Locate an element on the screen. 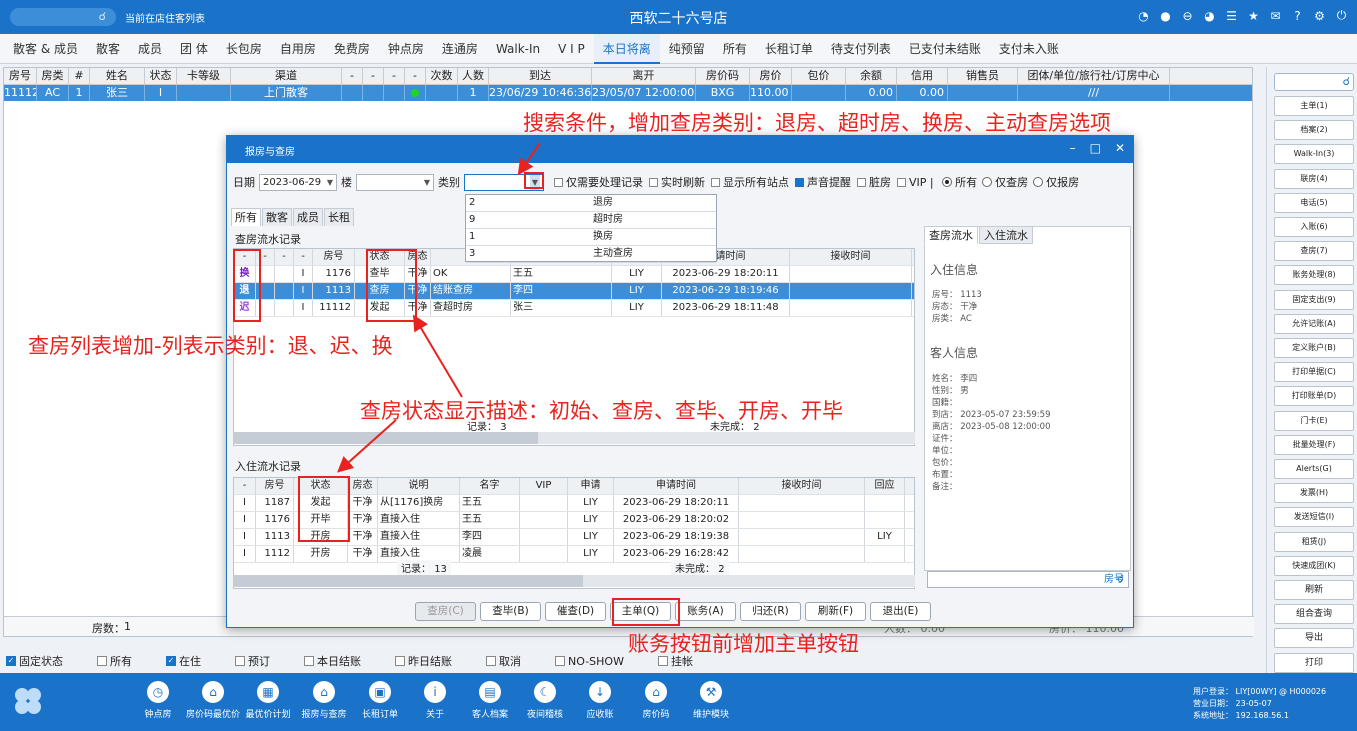  filter-2: ✓ 在住 is located at coordinates (183, 661).